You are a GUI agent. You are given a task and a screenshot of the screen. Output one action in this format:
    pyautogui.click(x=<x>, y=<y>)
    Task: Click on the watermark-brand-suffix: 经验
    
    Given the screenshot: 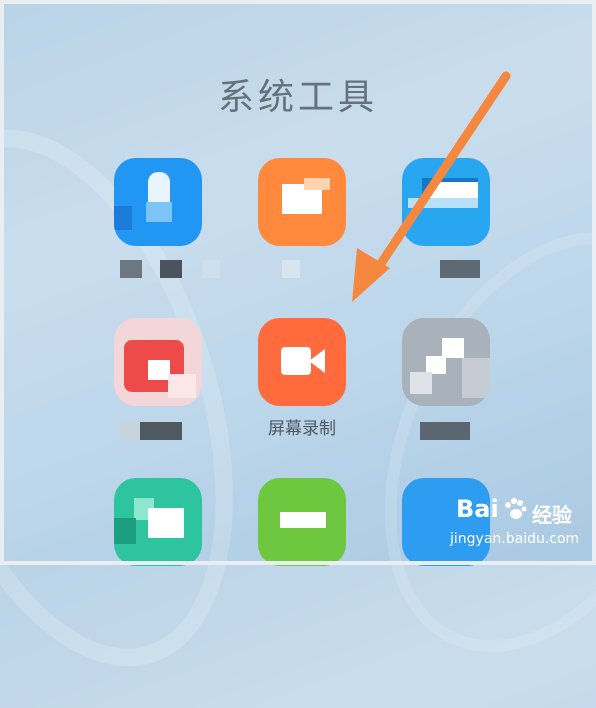 What is the action you would take?
    pyautogui.click(x=552, y=515)
    